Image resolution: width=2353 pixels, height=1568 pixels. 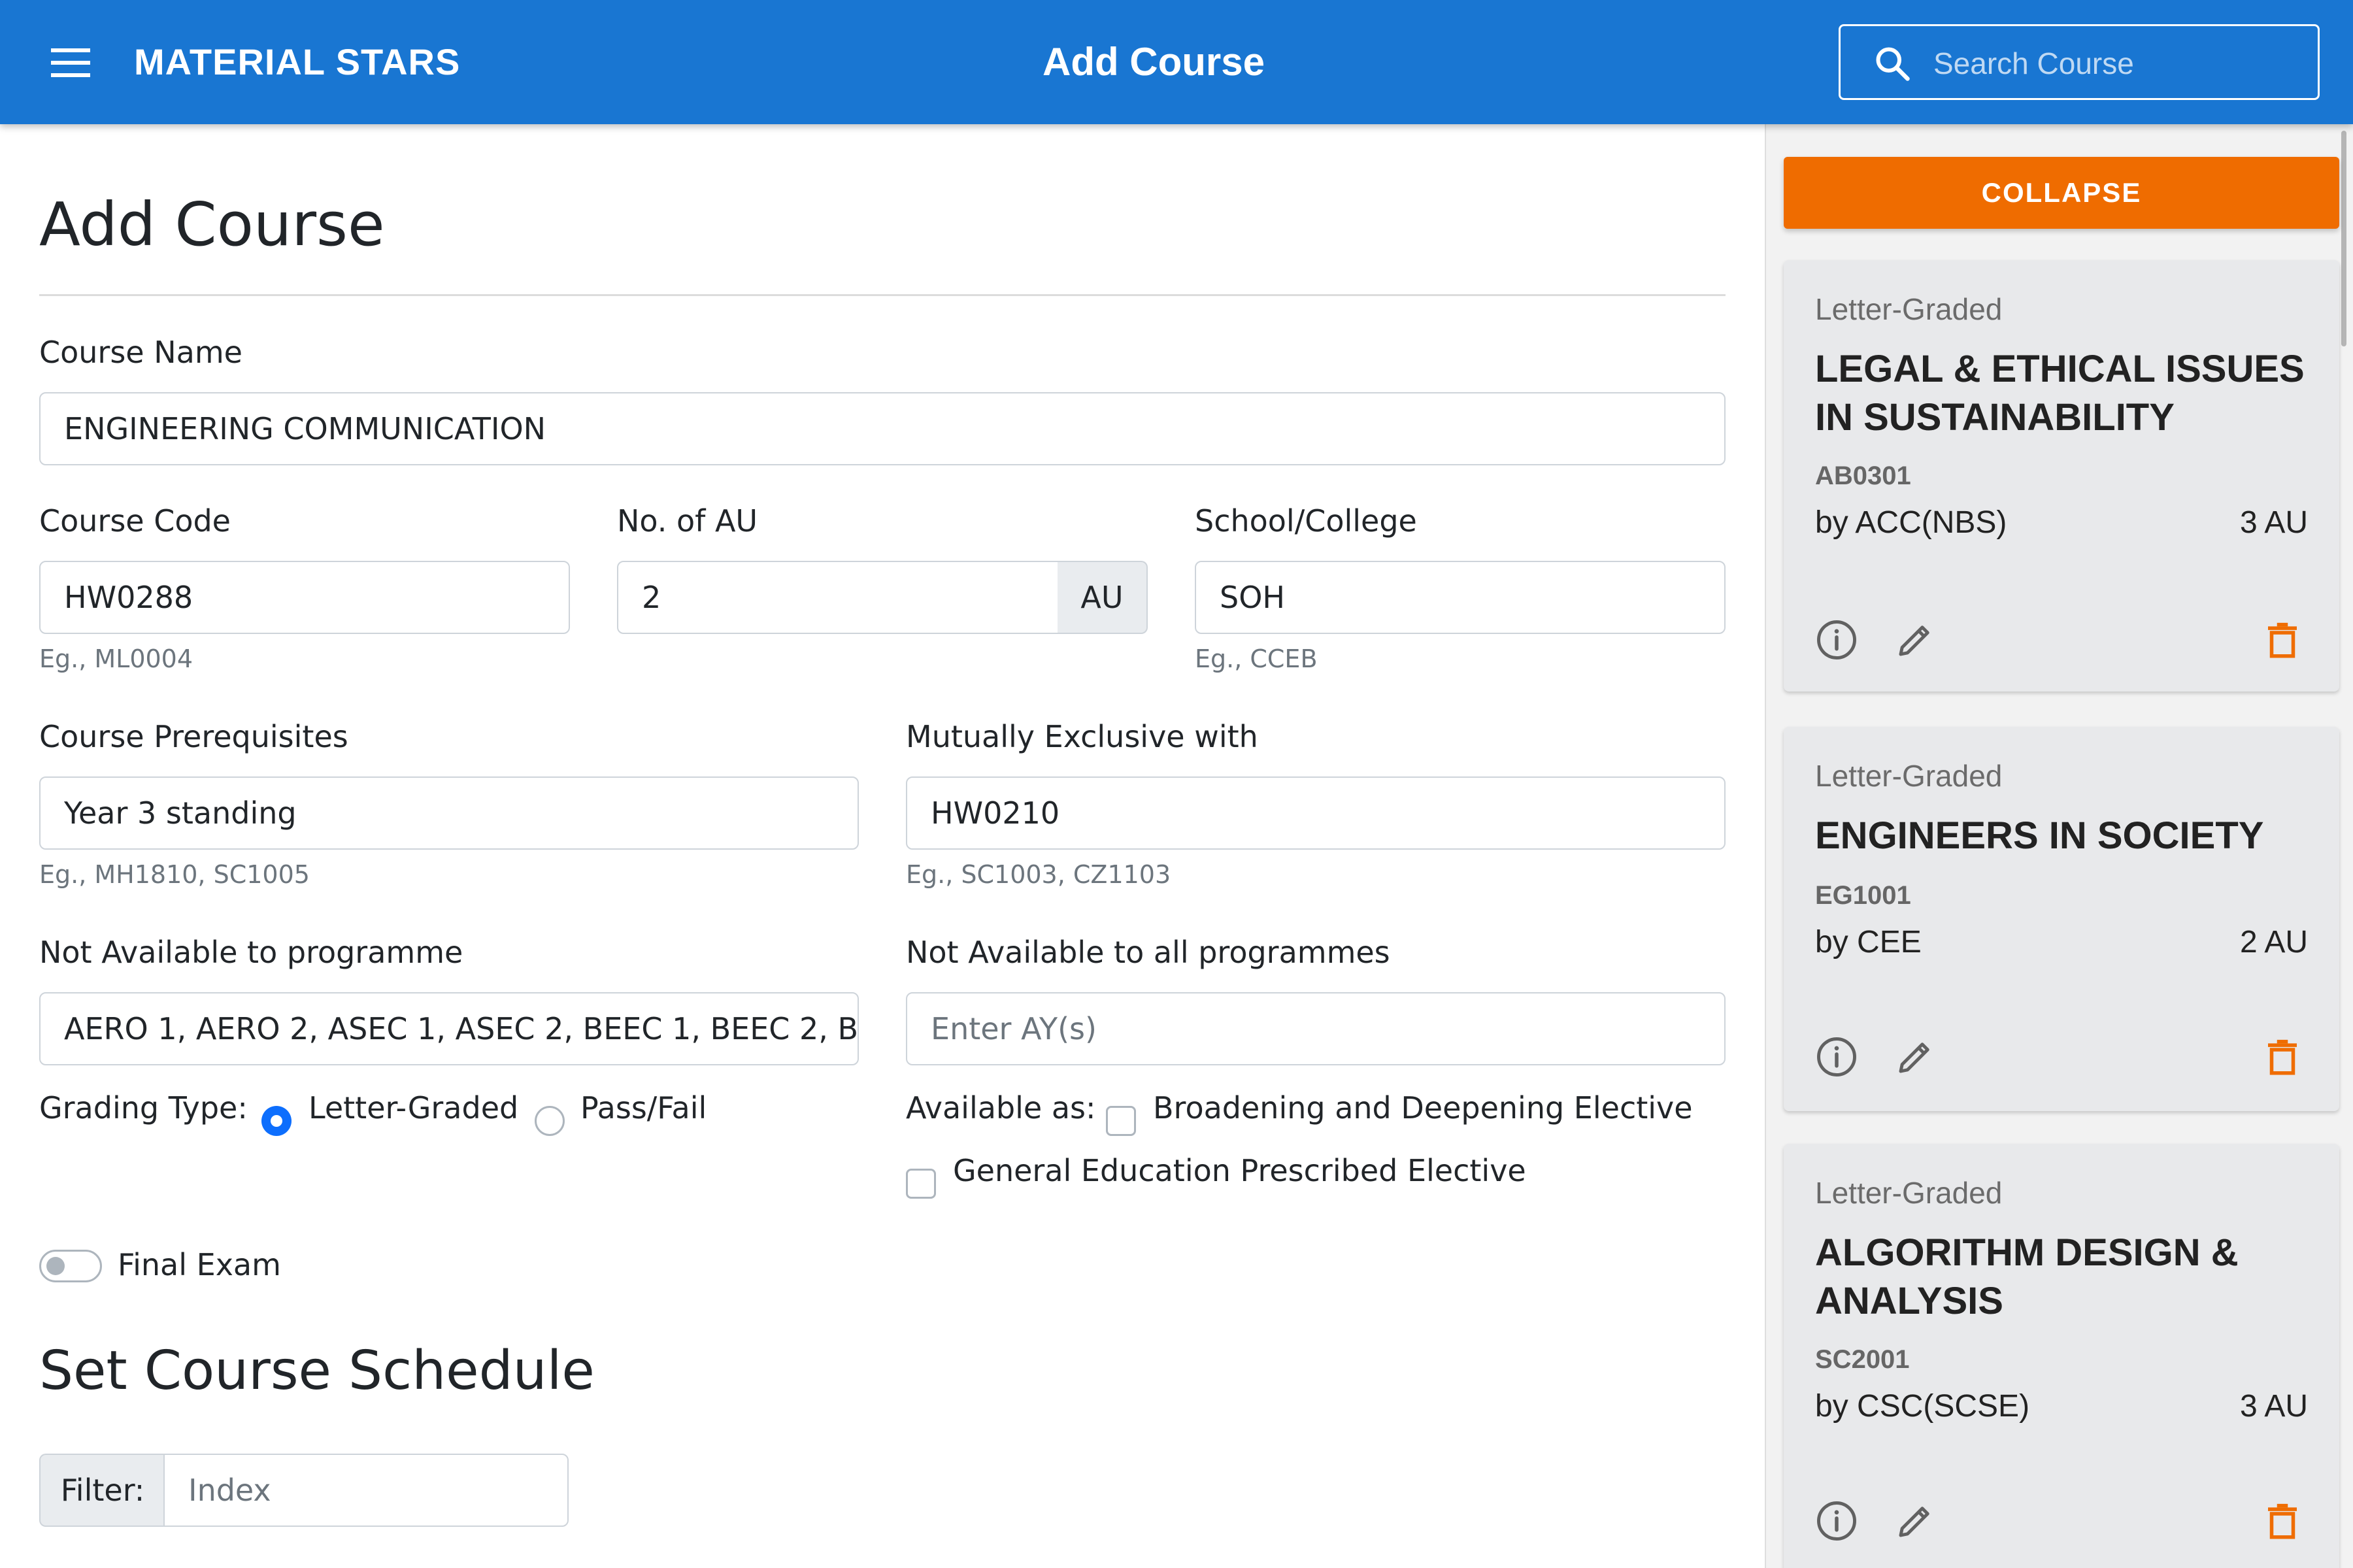 What do you see at coordinates (1893, 64) in the screenshot?
I see `search-icon` at bounding box center [1893, 64].